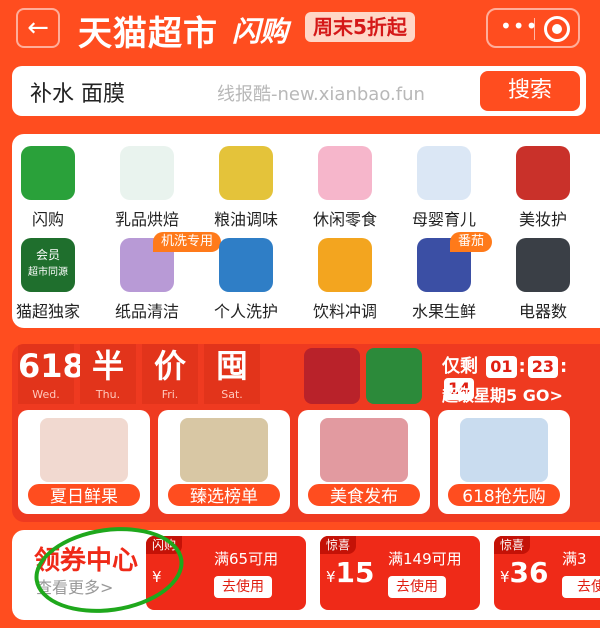 The width and height of the screenshot is (600, 628). I want to click on more-icon: •••, so click(519, 26).